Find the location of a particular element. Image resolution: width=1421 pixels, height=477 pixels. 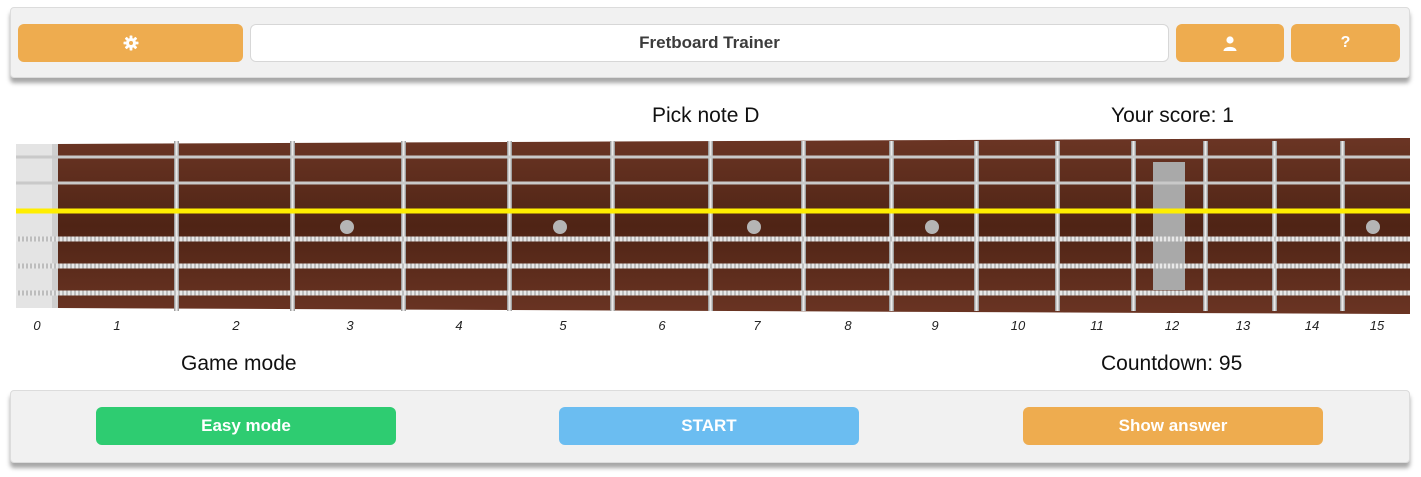

fret-number: 15 is located at coordinates (1377, 325).